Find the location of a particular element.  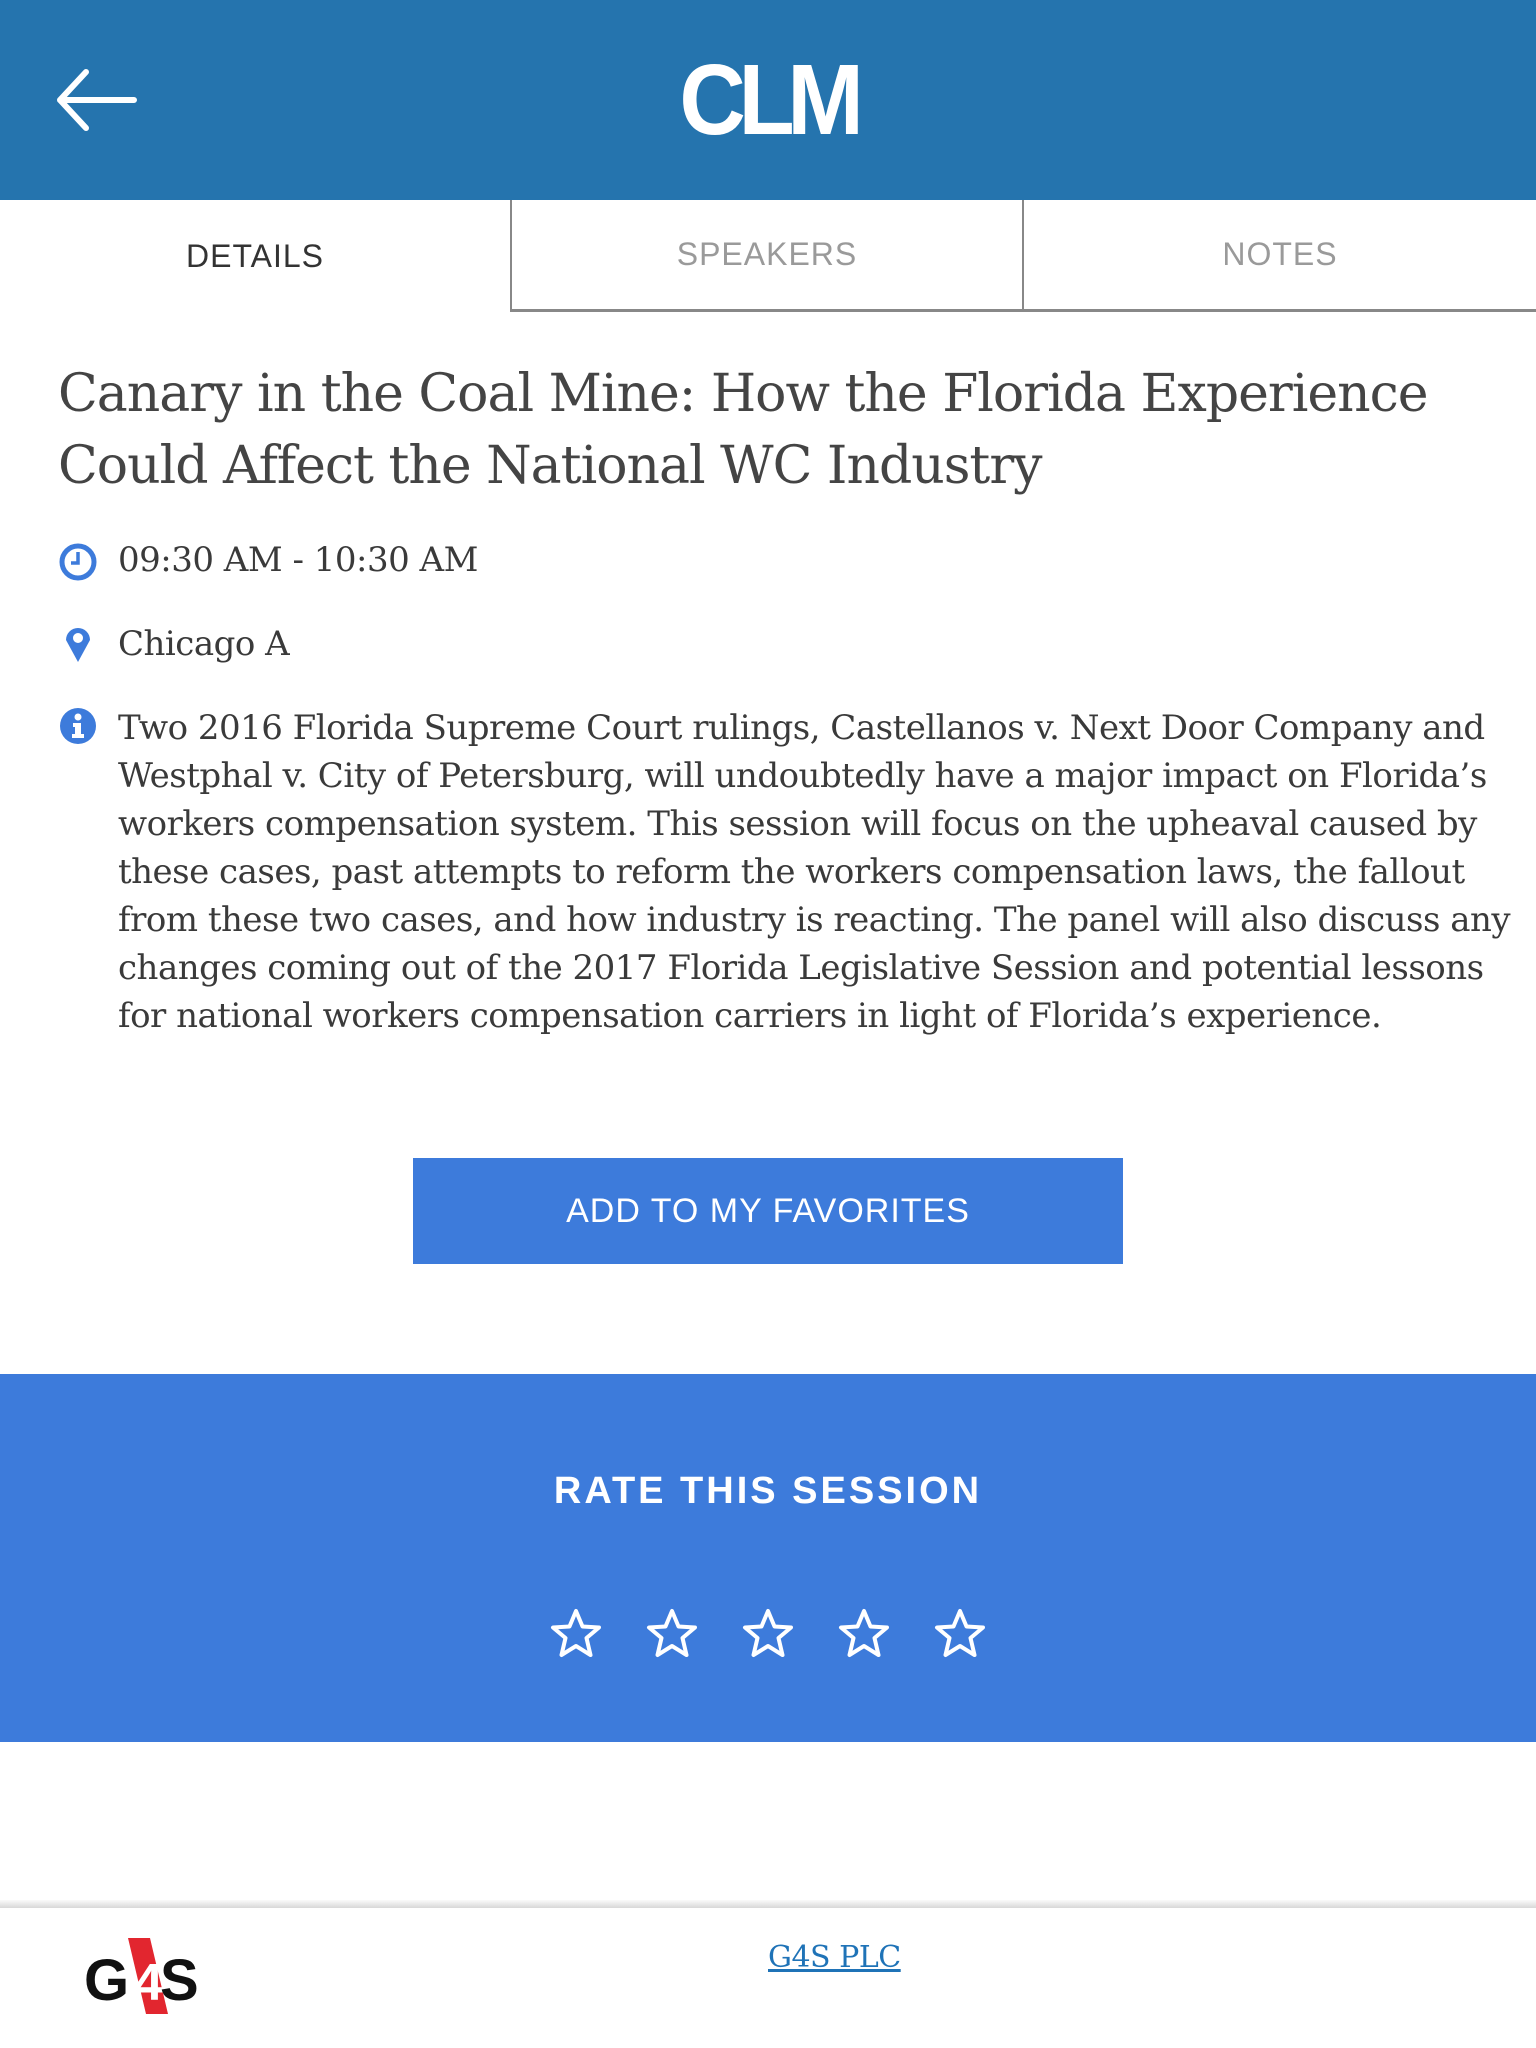

tab-details: DETAILS is located at coordinates (255, 256).